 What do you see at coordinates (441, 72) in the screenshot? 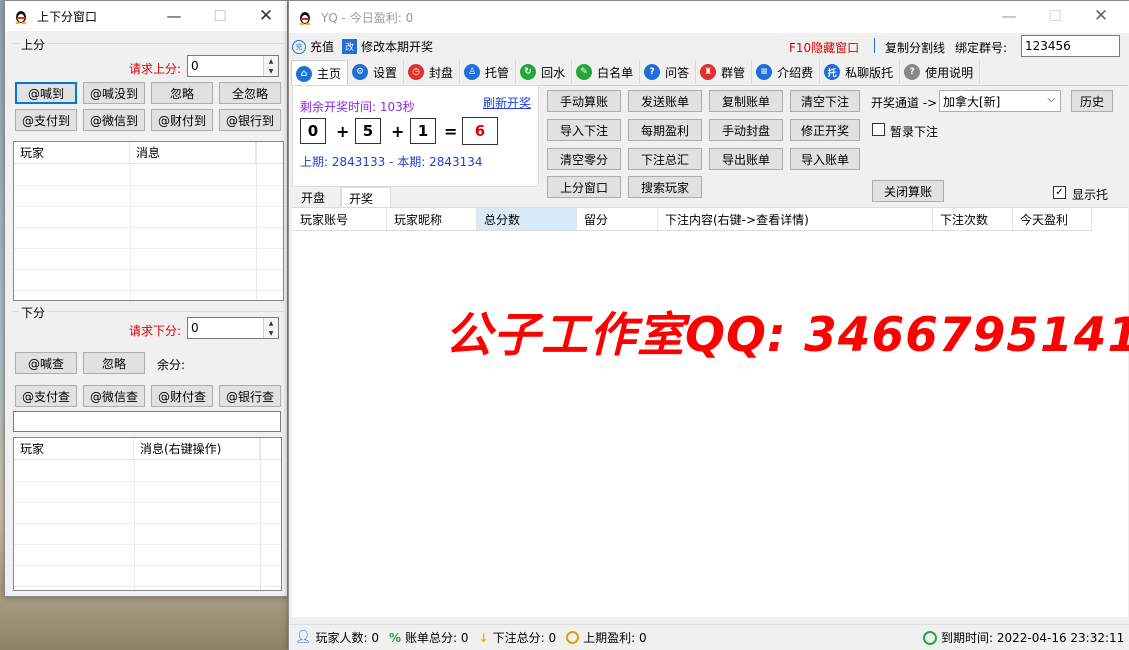
I see `tab-label: 封盘` at bounding box center [441, 72].